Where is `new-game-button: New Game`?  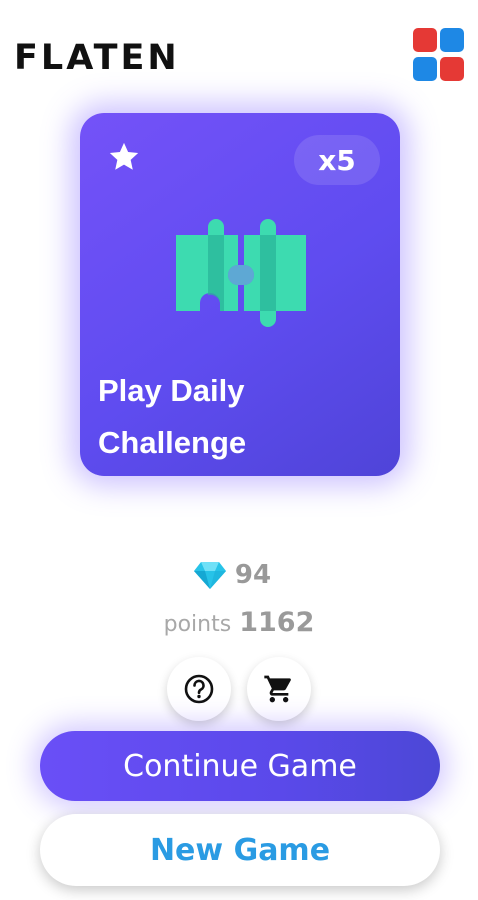
new-game-button: New Game is located at coordinates (240, 850).